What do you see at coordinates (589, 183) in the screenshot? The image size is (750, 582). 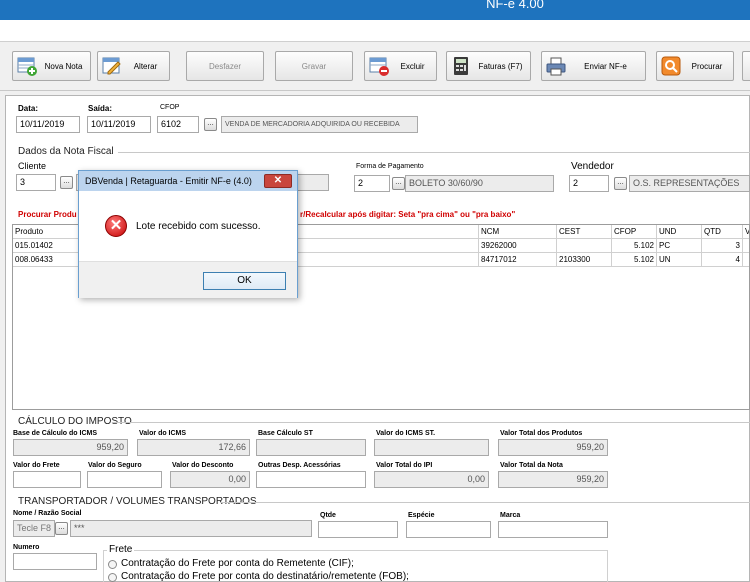 I see `seller-code-input: 2` at bounding box center [589, 183].